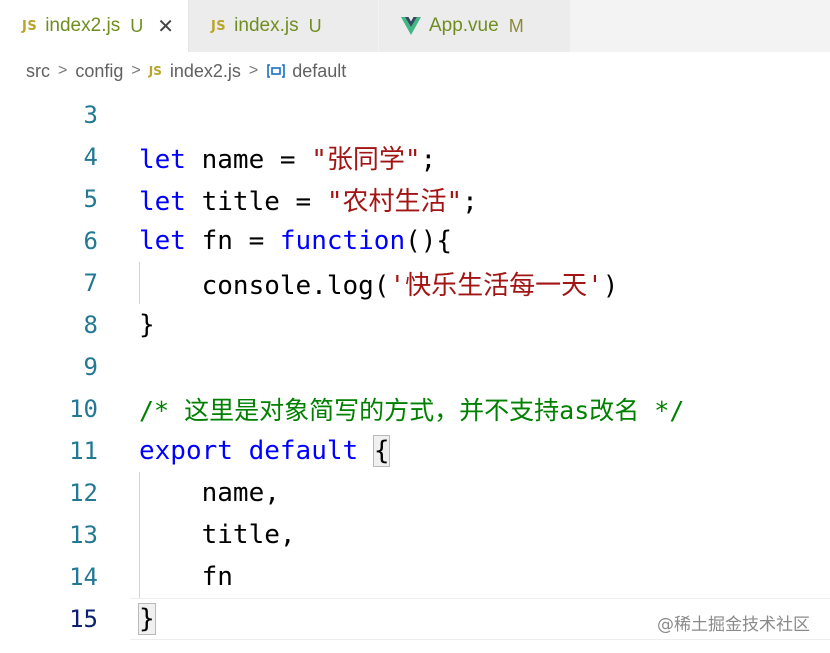 The image size is (830, 653). I want to click on breadcrumb: src > config > JS index2.js > default, so click(415, 71).